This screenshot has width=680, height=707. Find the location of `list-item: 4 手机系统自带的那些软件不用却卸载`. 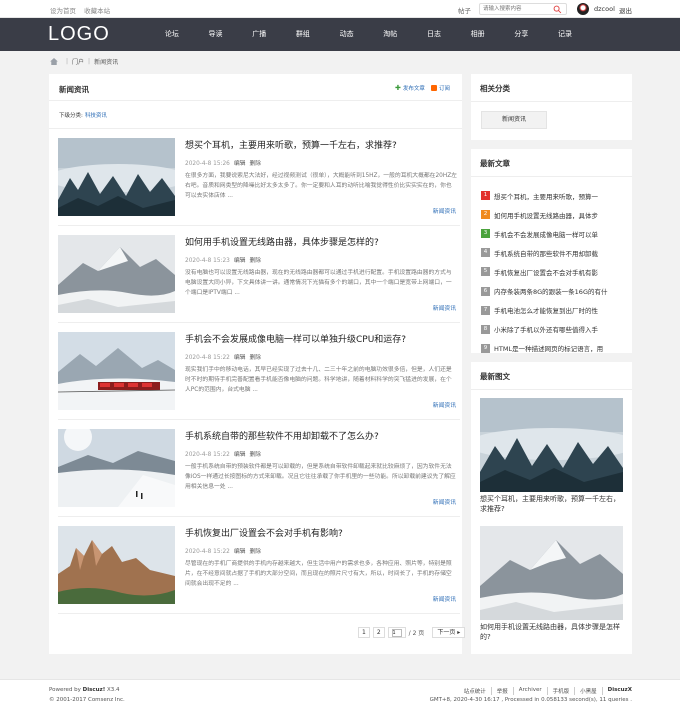

list-item: 4 手机系统自带的那些软件不用却卸载 is located at coordinates (555, 252).